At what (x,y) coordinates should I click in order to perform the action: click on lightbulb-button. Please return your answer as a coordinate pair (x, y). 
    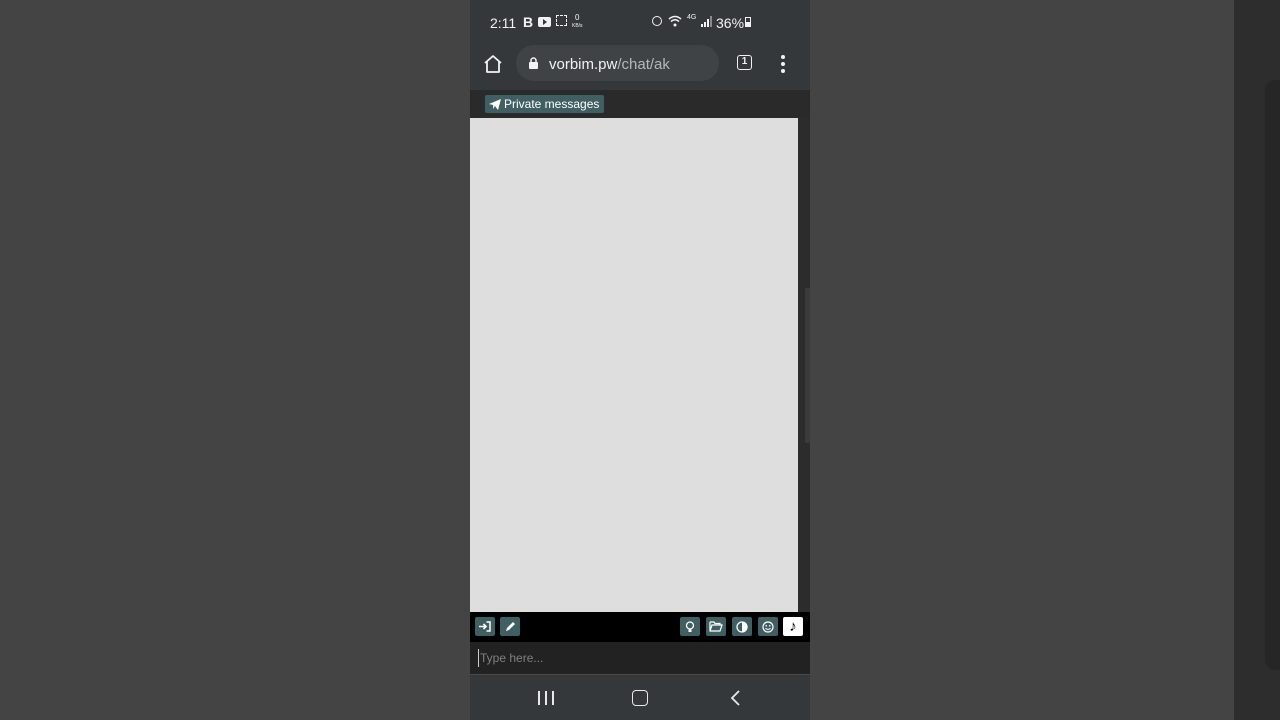
    Looking at the image, I should click on (690, 626).